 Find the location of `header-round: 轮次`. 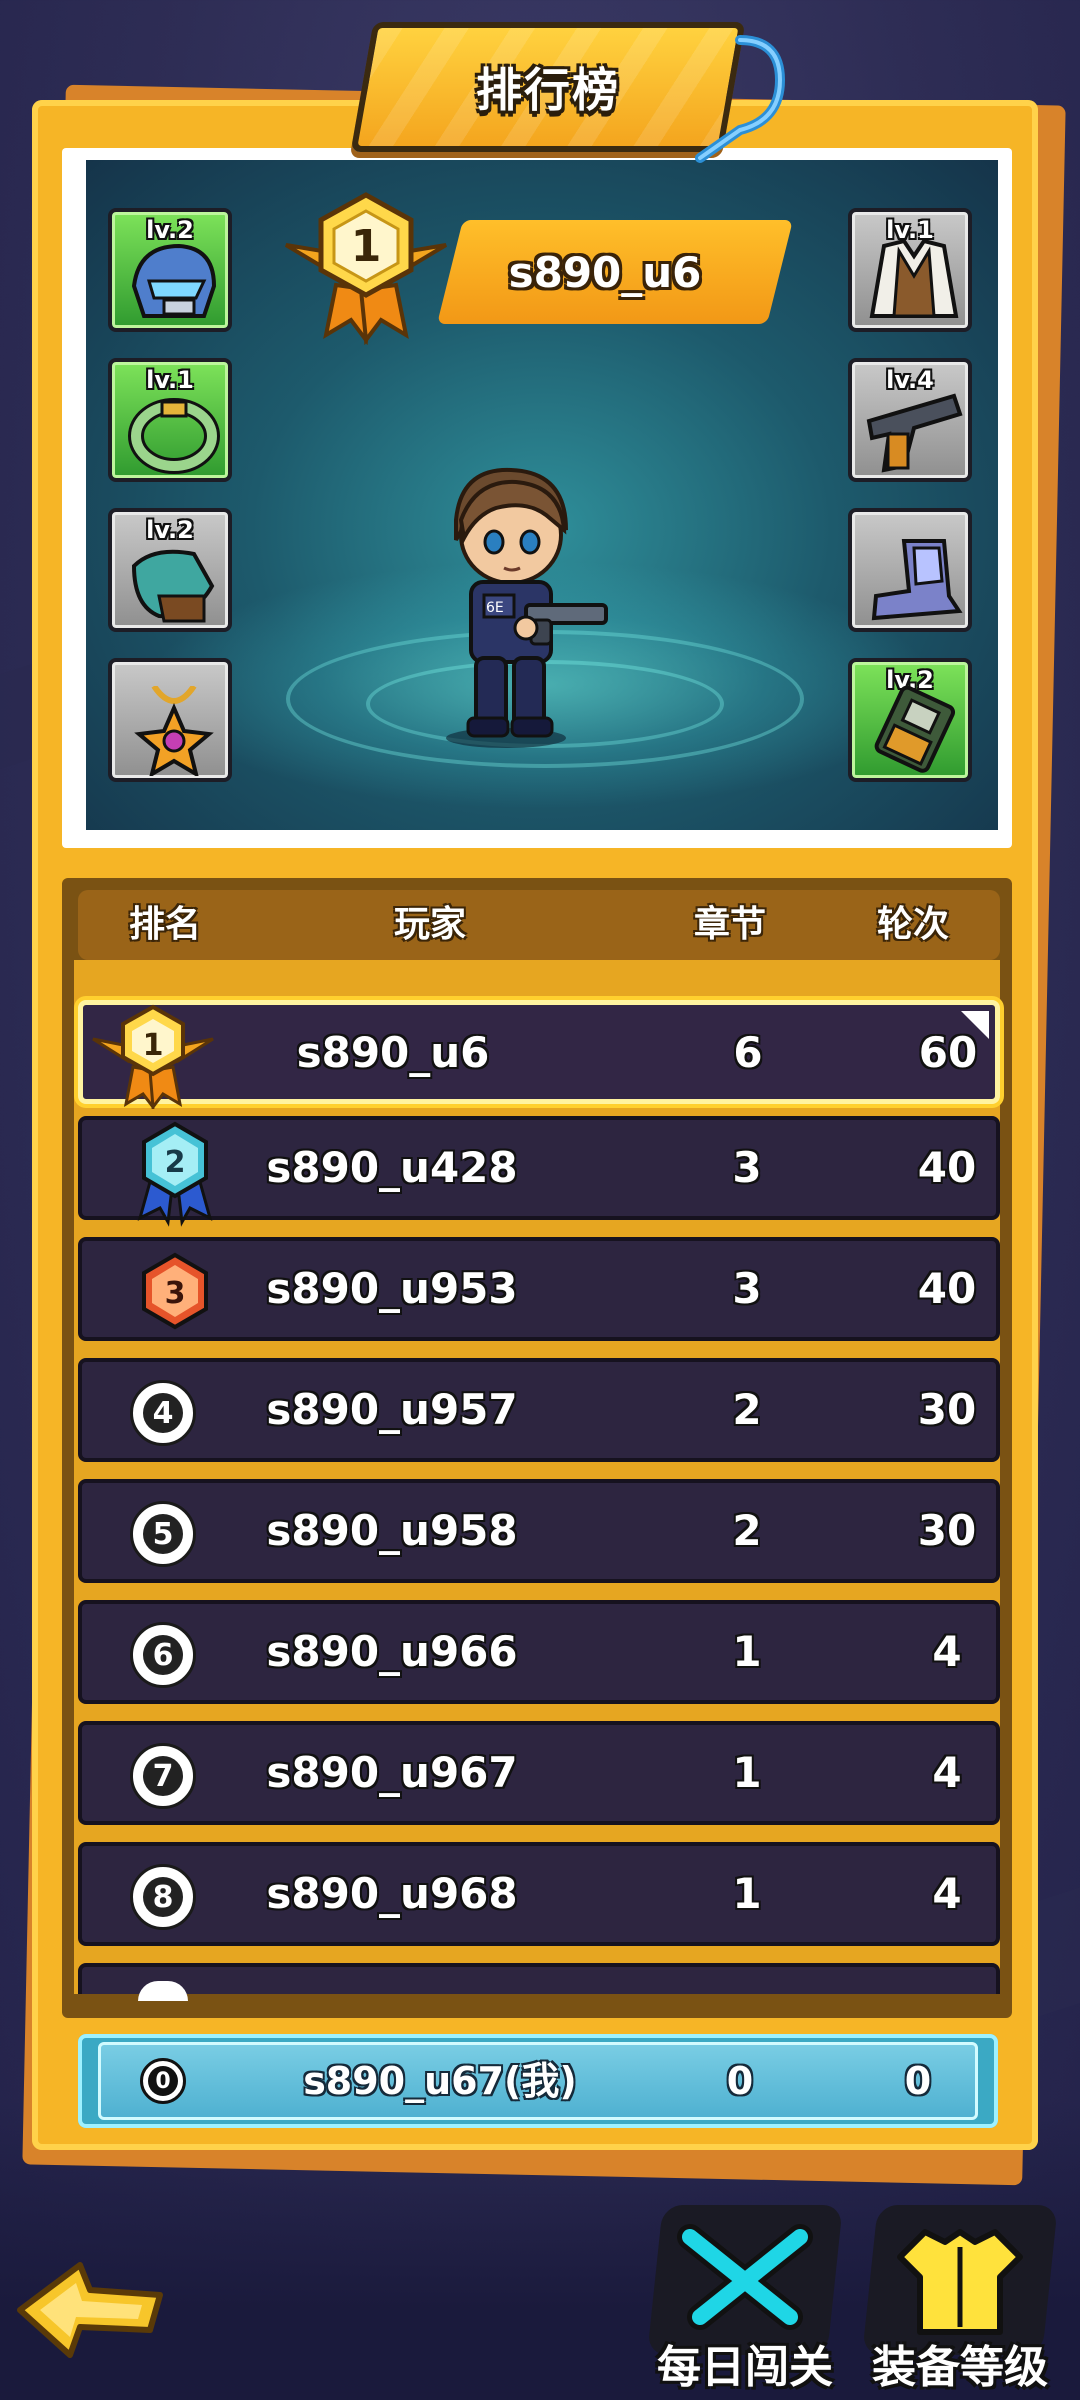

header-round: 轮次 is located at coordinates (912, 924).